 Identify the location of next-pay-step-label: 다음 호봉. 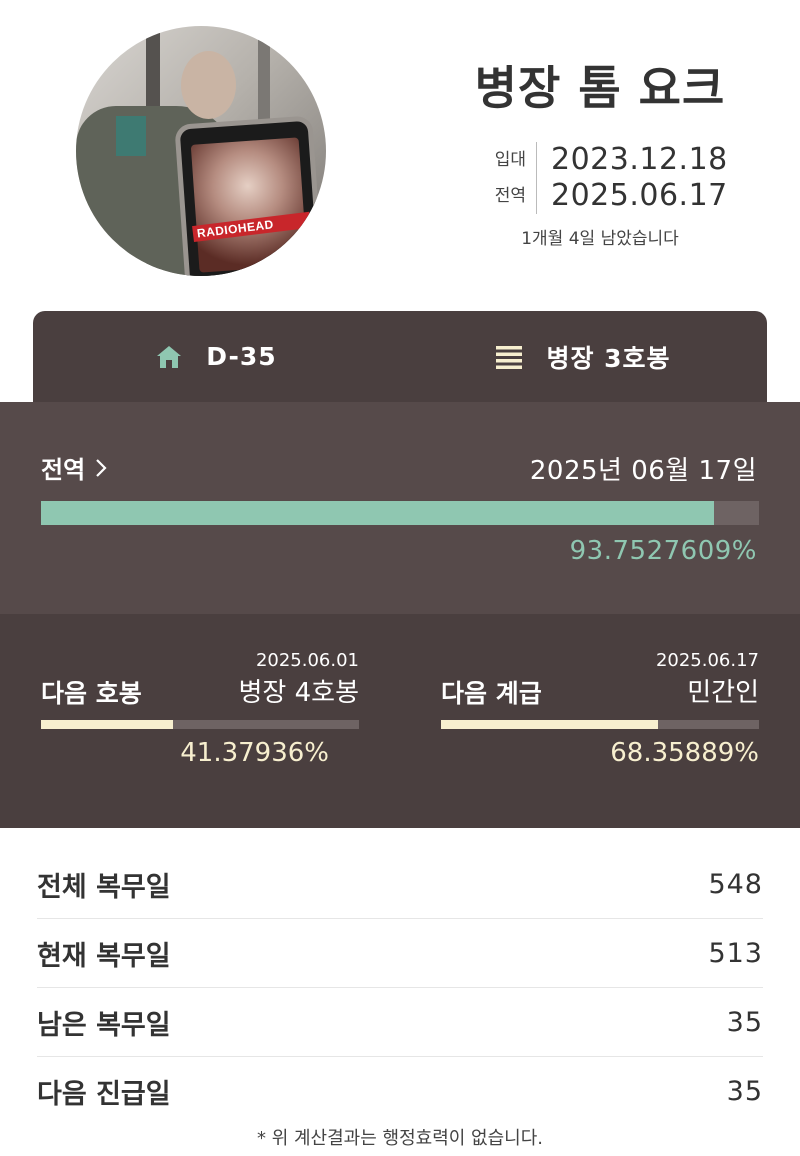
(91, 693).